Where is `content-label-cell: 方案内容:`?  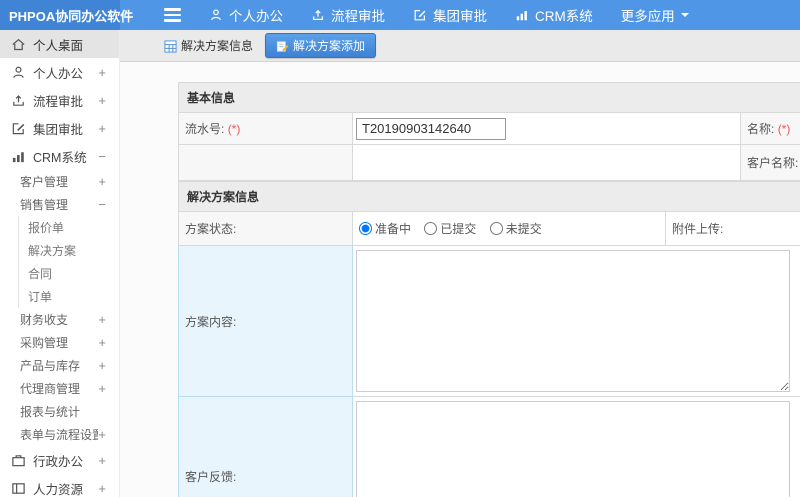 content-label-cell: 方案内容: is located at coordinates (265, 321).